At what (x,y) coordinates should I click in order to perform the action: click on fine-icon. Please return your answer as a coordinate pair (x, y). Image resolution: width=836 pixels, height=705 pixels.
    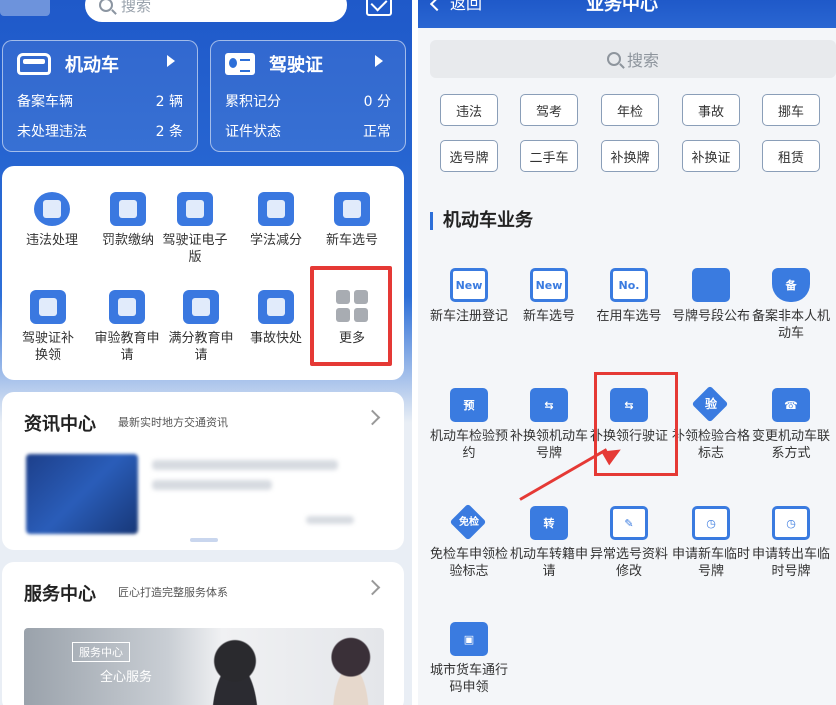
    Looking at the image, I should click on (128, 209).